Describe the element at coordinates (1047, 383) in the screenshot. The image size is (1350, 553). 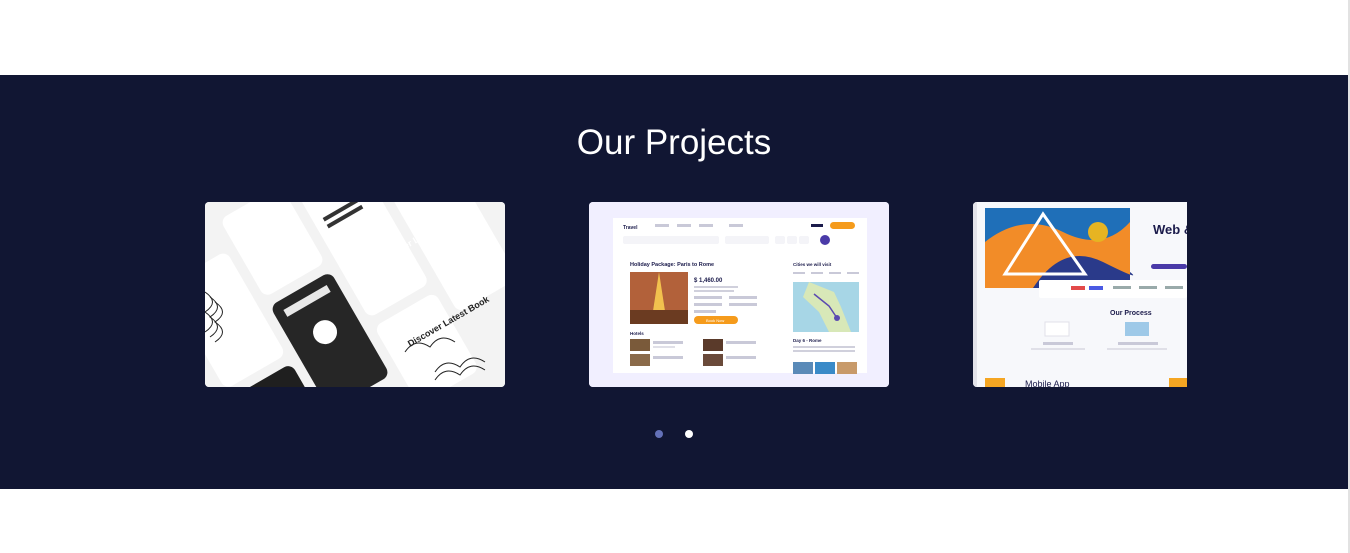
I see `web-dev-bottom-text: Mobile App` at that location.